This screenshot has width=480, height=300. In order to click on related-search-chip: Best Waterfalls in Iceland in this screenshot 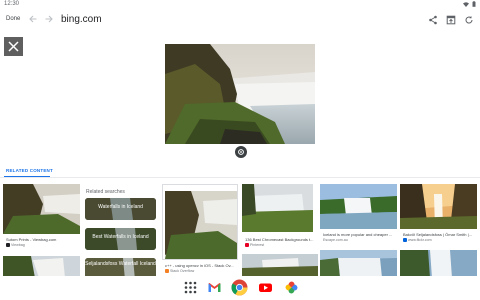, I will do `click(120, 239)`.